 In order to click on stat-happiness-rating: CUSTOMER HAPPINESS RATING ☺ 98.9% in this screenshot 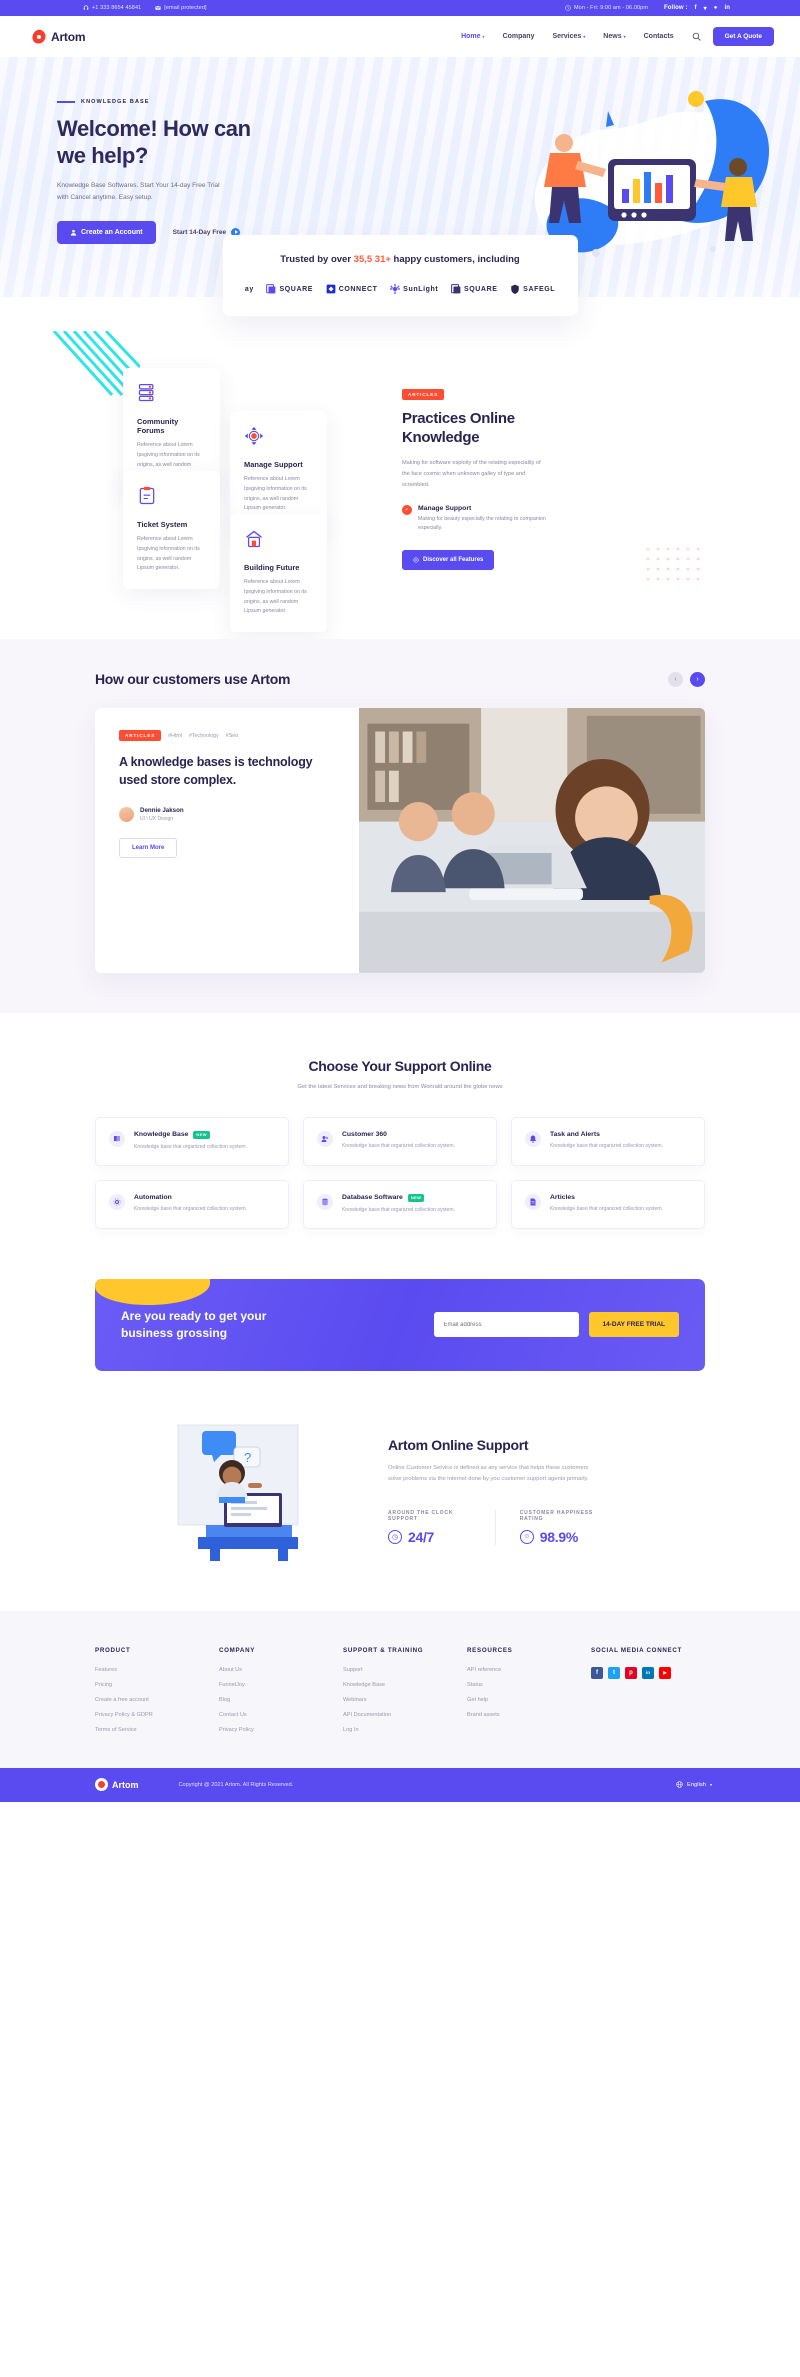, I will do `click(561, 1527)`.